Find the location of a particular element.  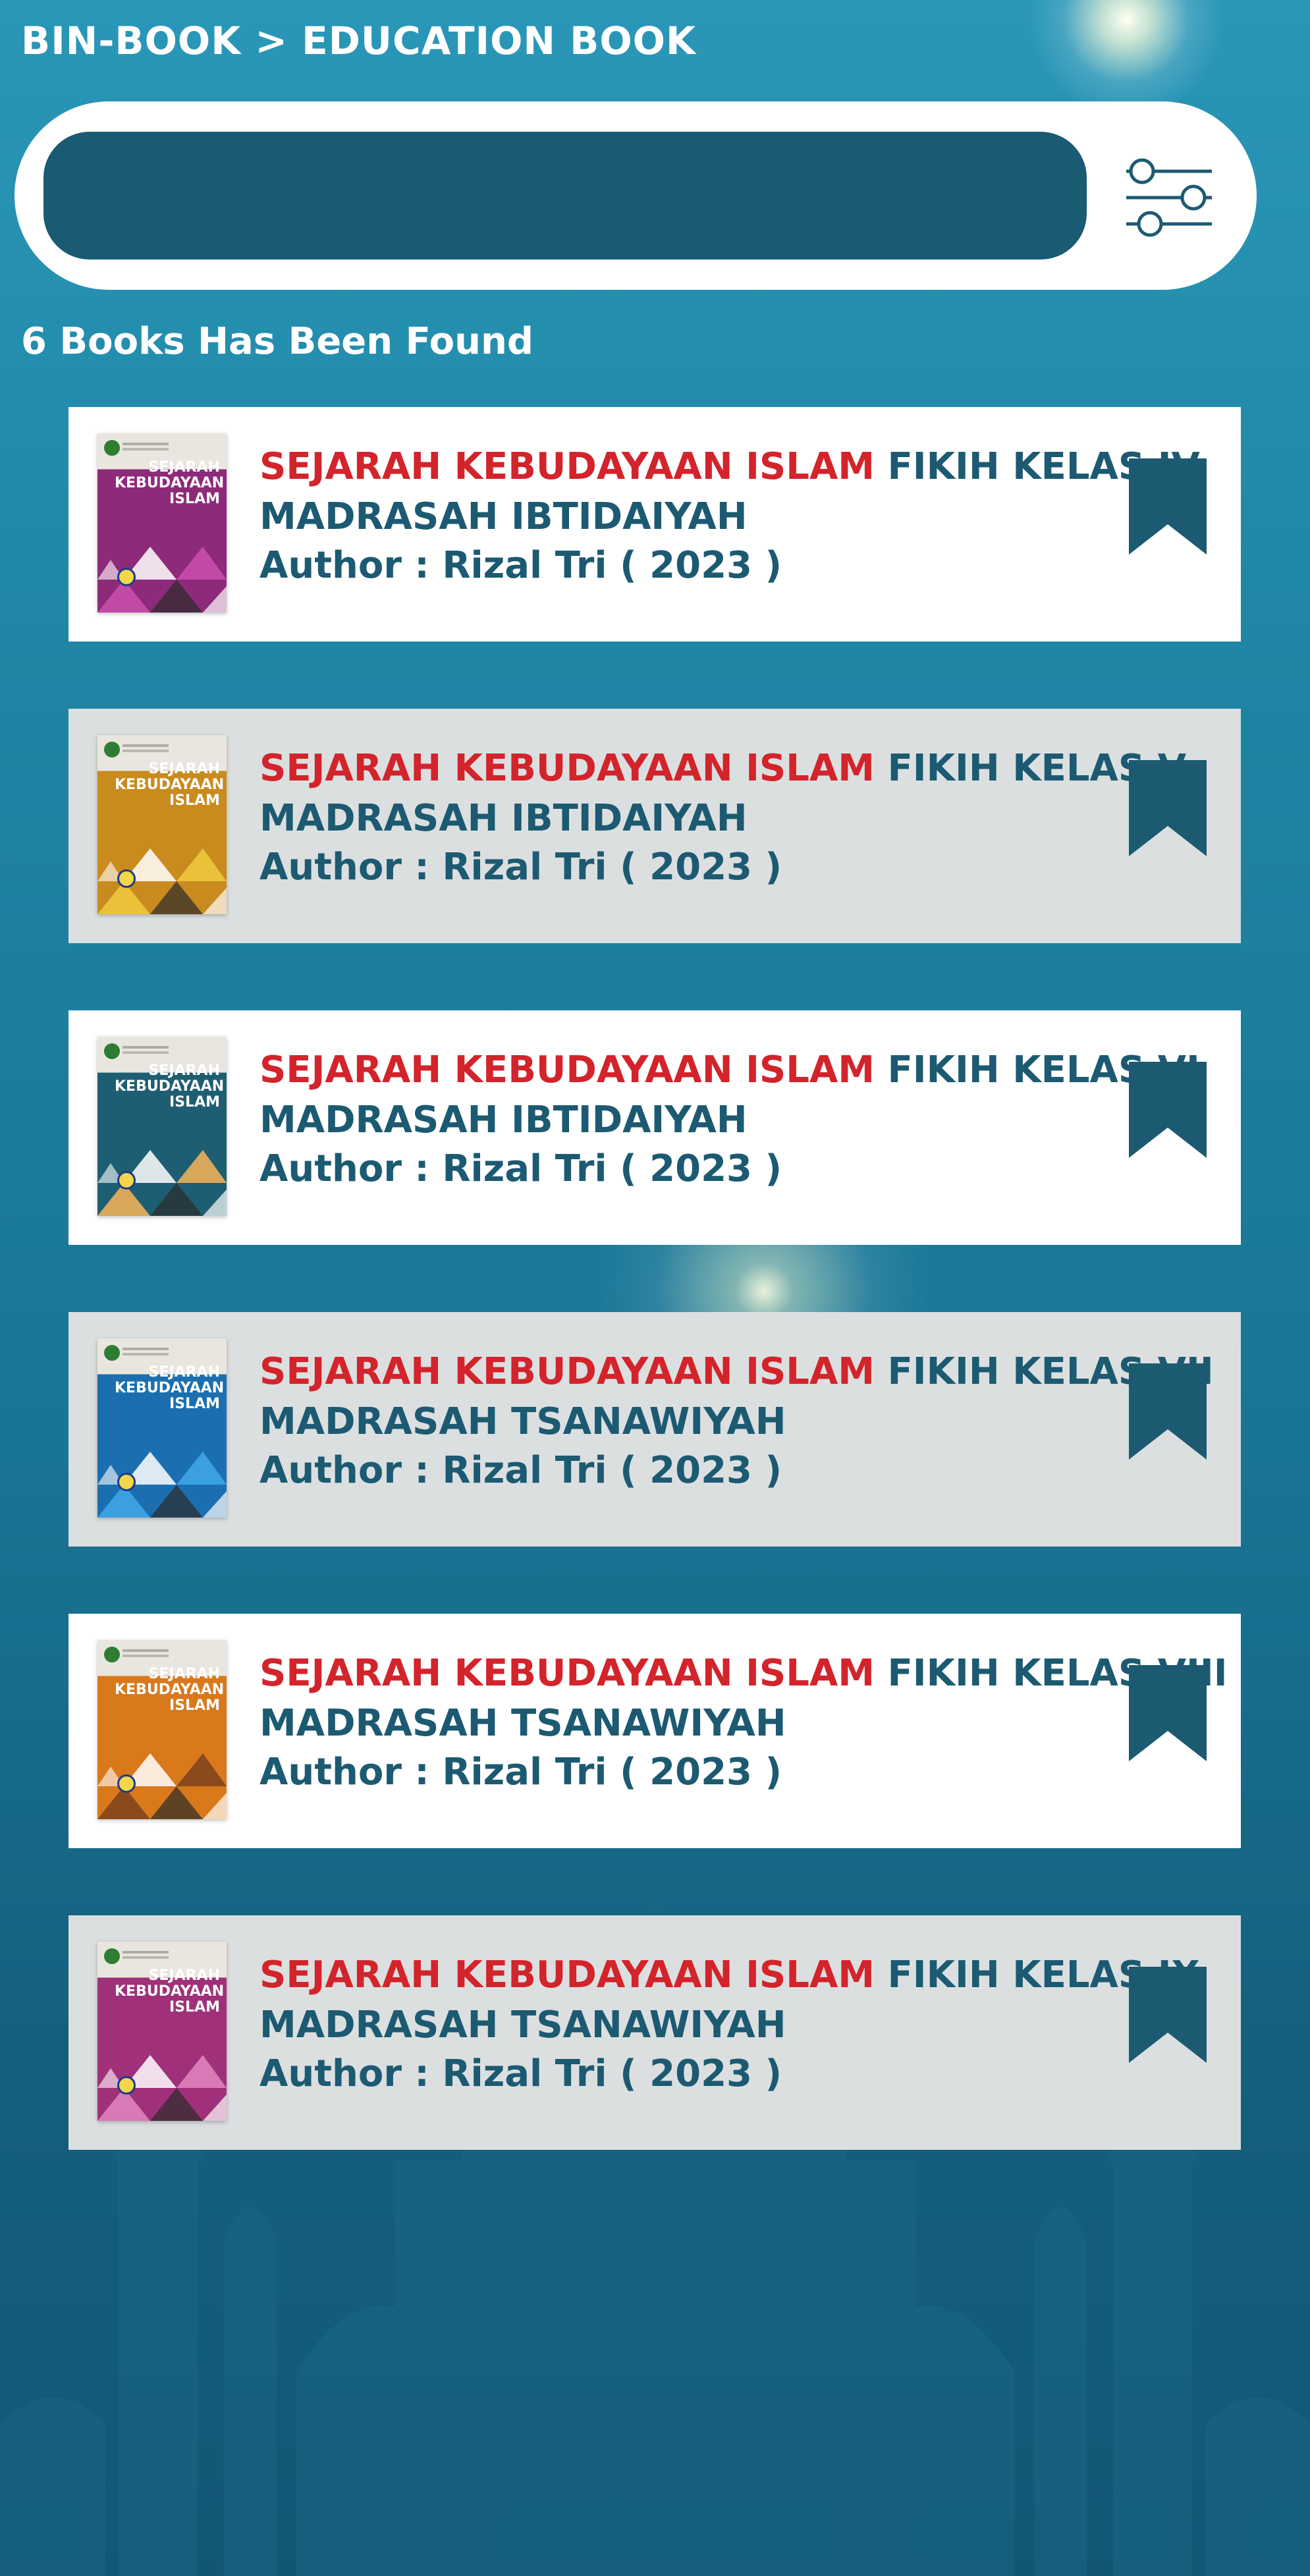

book-title: SEJARAH KEBUDAYAAN ISLAM FIKIH KELAS IX is located at coordinates (729, 1975).